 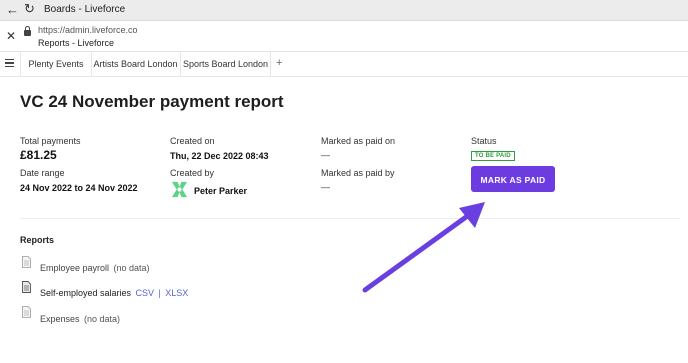 What do you see at coordinates (37, 240) in the screenshot?
I see `reports-heading: Reports` at bounding box center [37, 240].